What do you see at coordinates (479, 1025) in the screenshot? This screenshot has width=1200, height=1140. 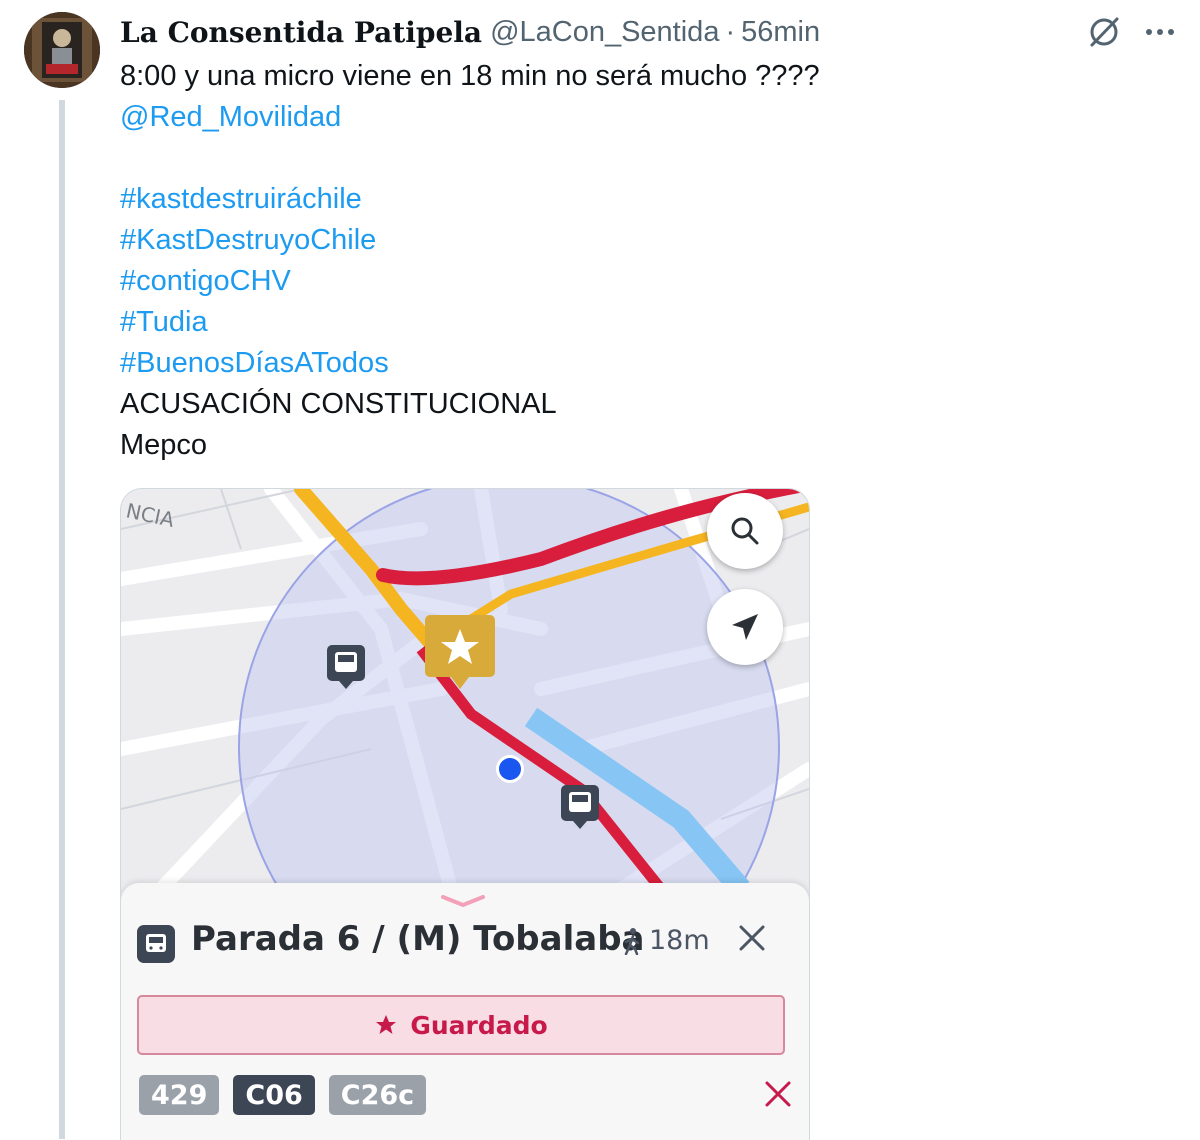 I see `saved-label: Guardado` at bounding box center [479, 1025].